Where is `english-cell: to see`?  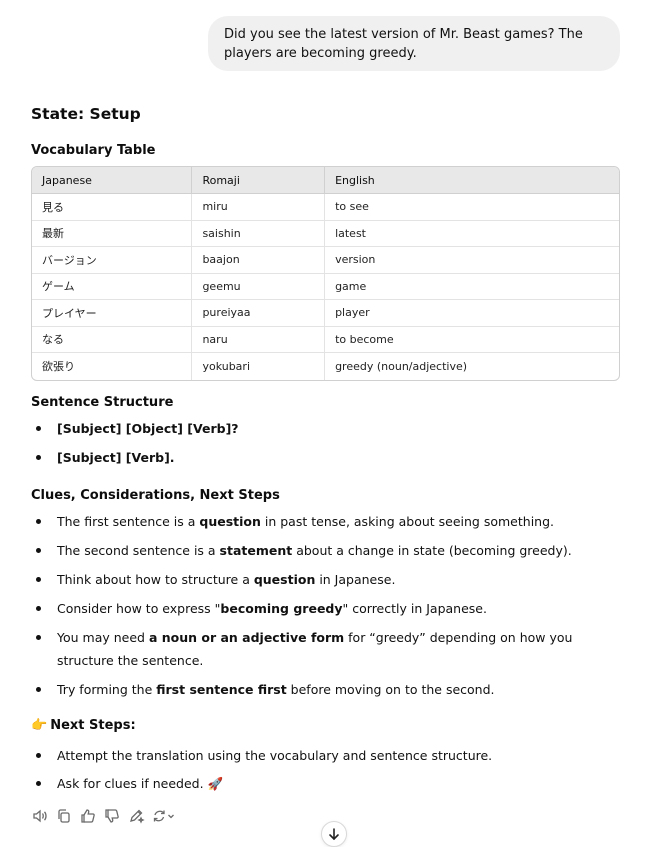 english-cell: to see is located at coordinates (472, 207).